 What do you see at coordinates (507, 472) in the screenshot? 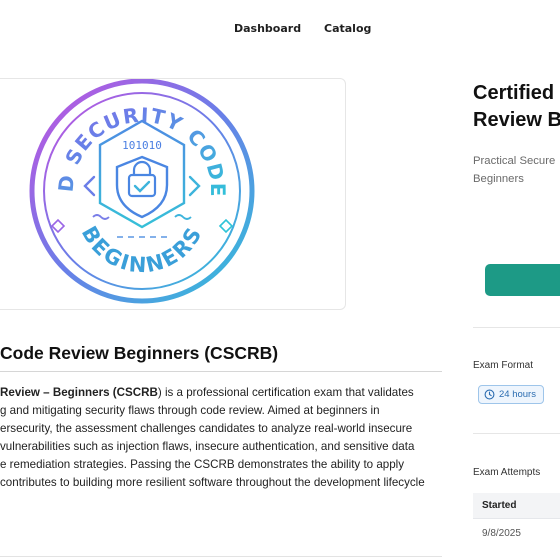
I see `exam-attempts-label: Exam Attempts` at bounding box center [507, 472].